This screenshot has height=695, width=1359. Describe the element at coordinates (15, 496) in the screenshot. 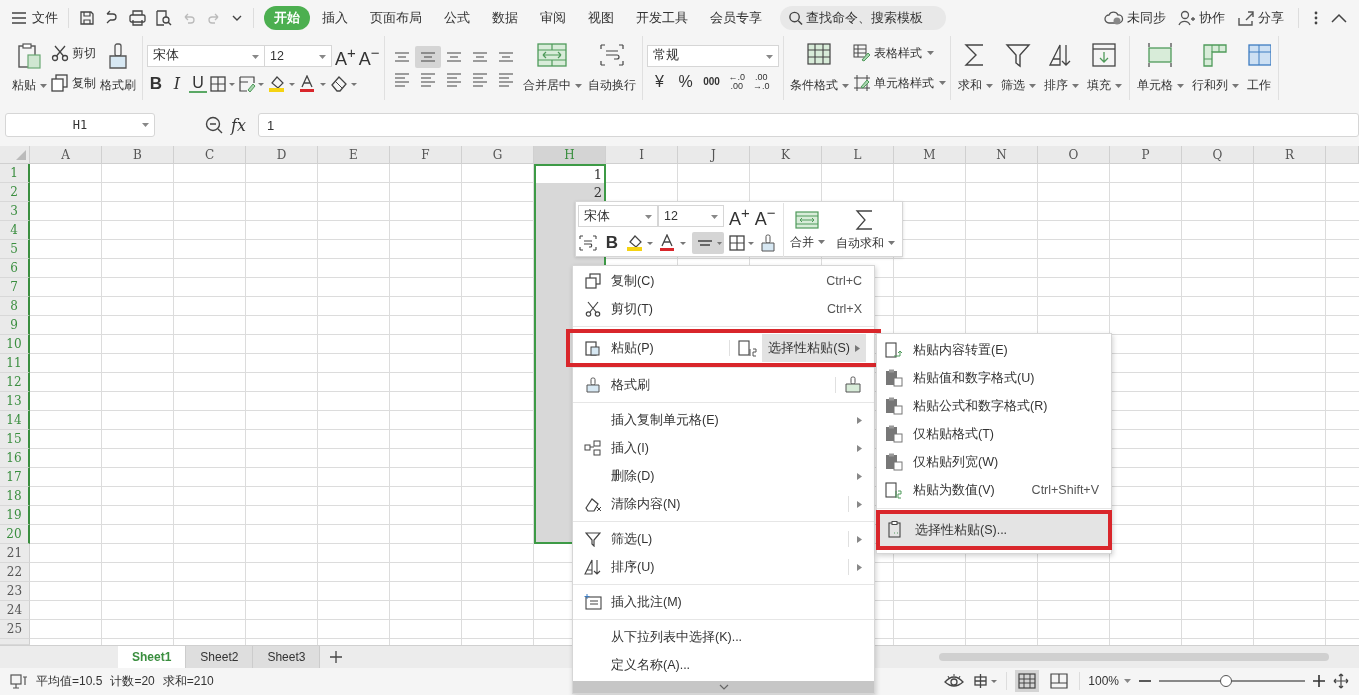

I see `row-header: 18` at that location.